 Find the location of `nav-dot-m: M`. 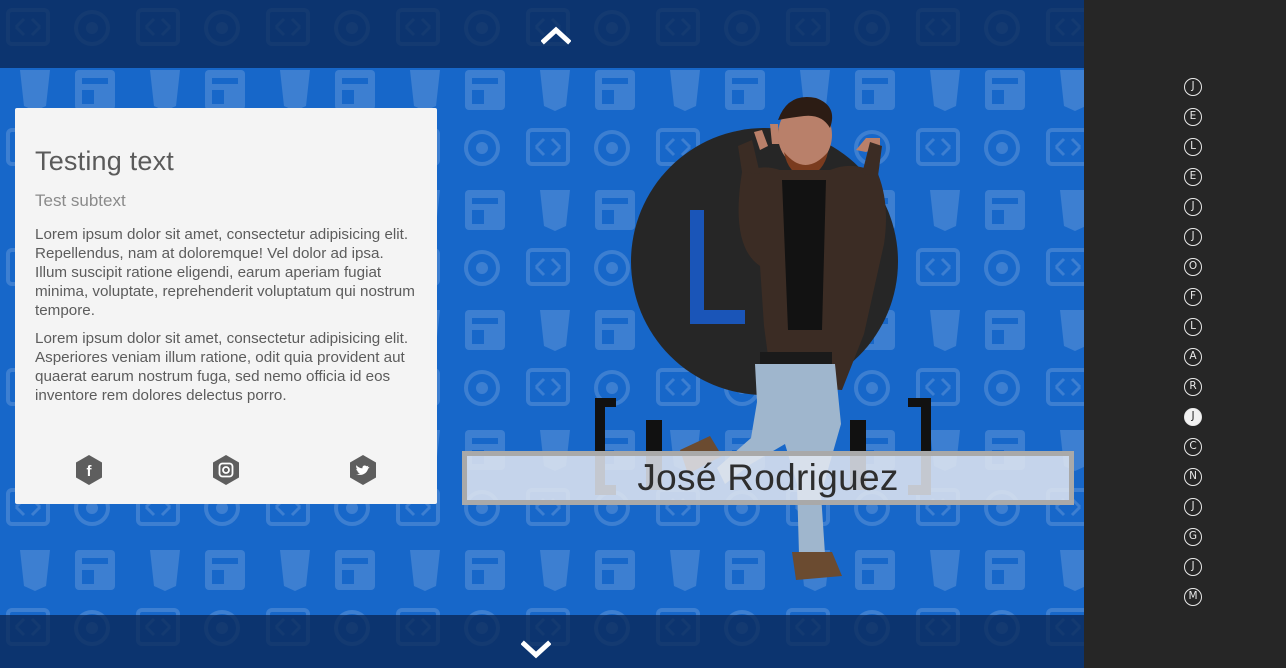

nav-dot-m: M is located at coordinates (1193, 597).